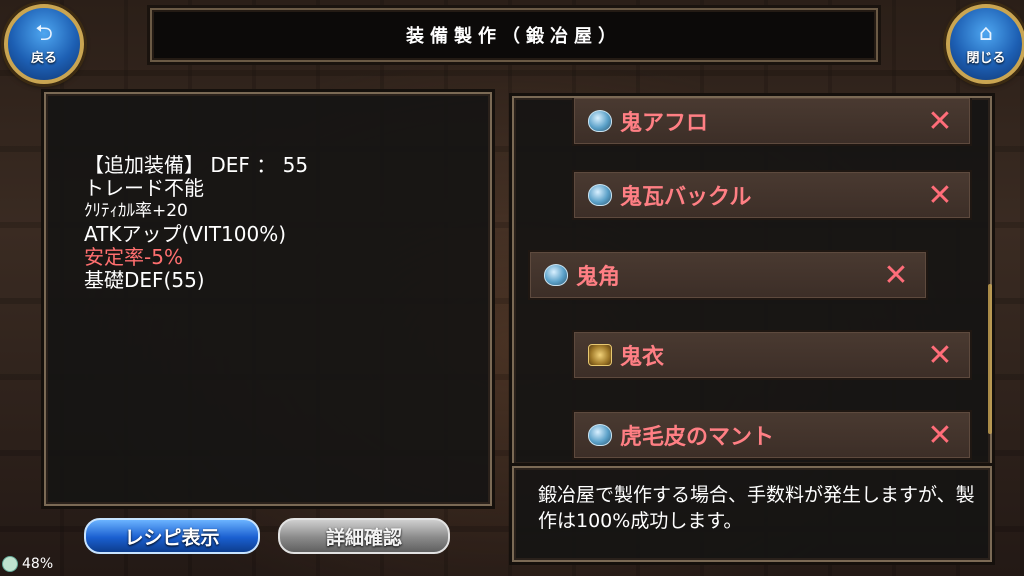  I want to click on home-icon: ⌂, so click(986, 33).